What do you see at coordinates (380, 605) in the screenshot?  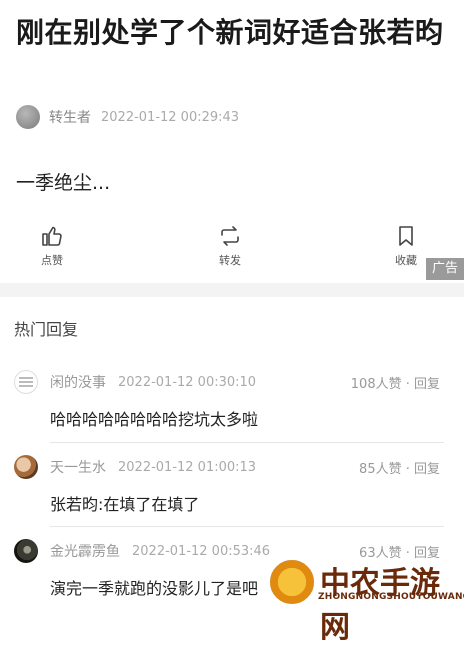 I see `watermark-brand: 中农手游网` at bounding box center [380, 605].